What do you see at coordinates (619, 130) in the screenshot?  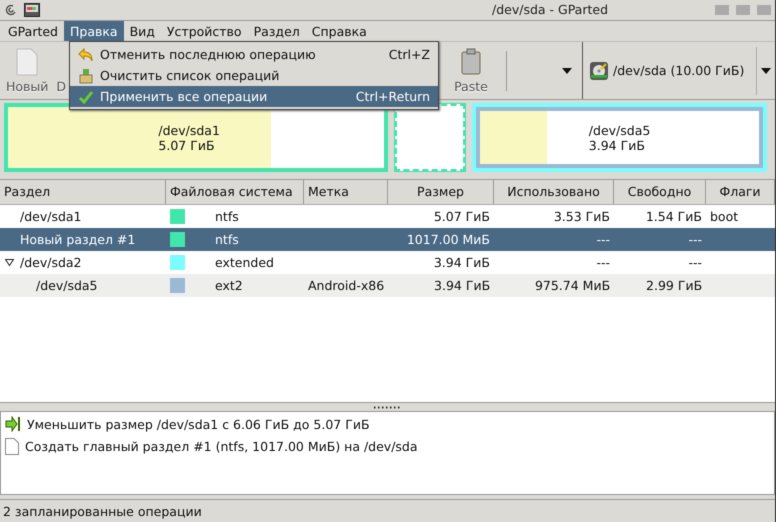 I see `partition-name: /dev/sda5` at bounding box center [619, 130].